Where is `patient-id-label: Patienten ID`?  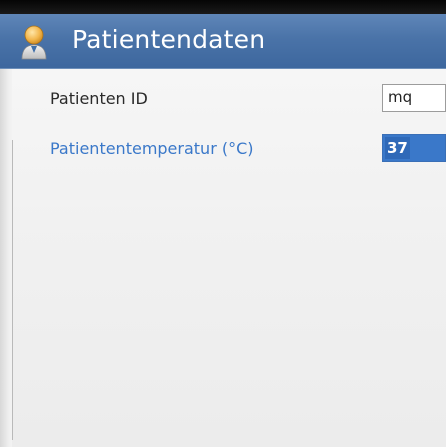 patient-id-label: Patienten ID is located at coordinates (99, 98).